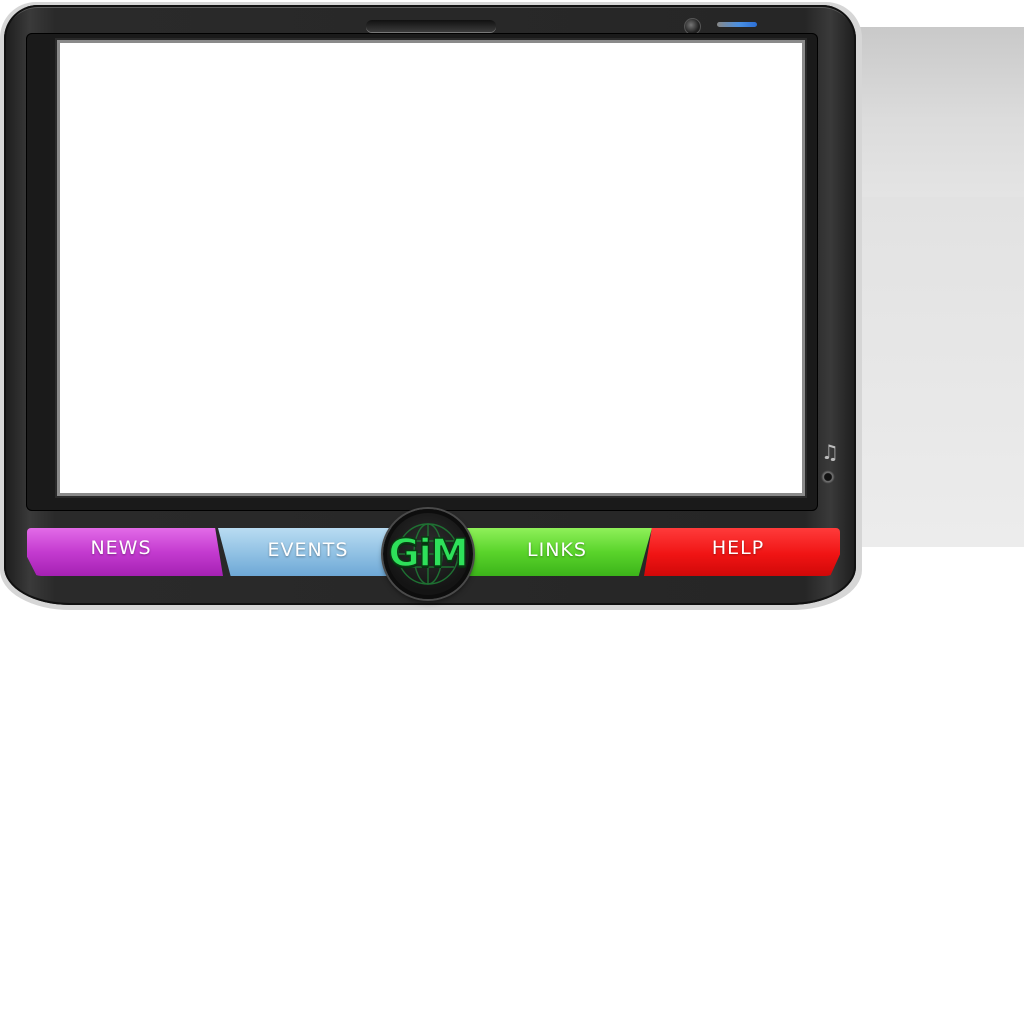  Describe the element at coordinates (830, 452) in the screenshot. I see `music-note-icon: ♫` at that location.